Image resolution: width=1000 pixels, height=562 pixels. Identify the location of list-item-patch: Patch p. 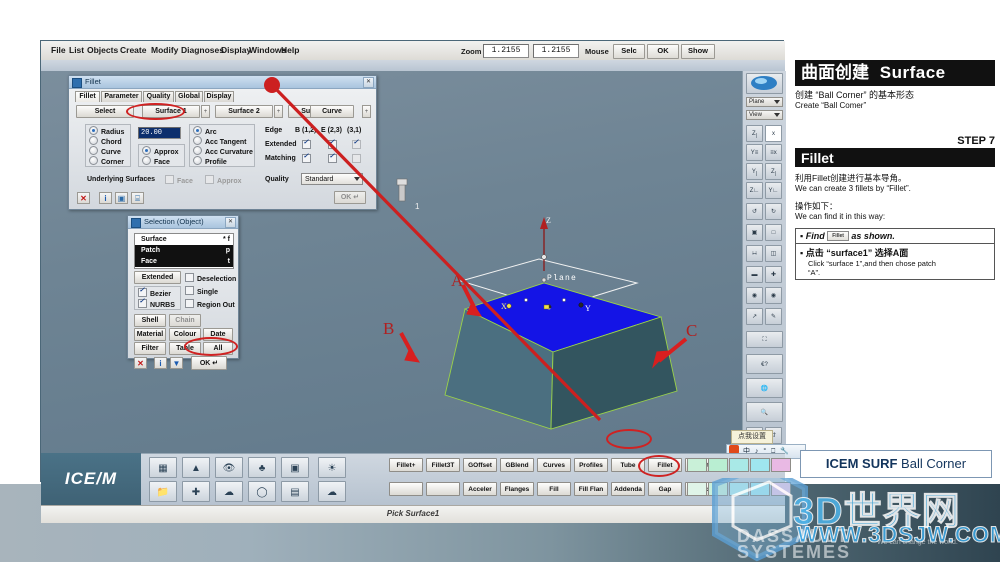
(184, 250).